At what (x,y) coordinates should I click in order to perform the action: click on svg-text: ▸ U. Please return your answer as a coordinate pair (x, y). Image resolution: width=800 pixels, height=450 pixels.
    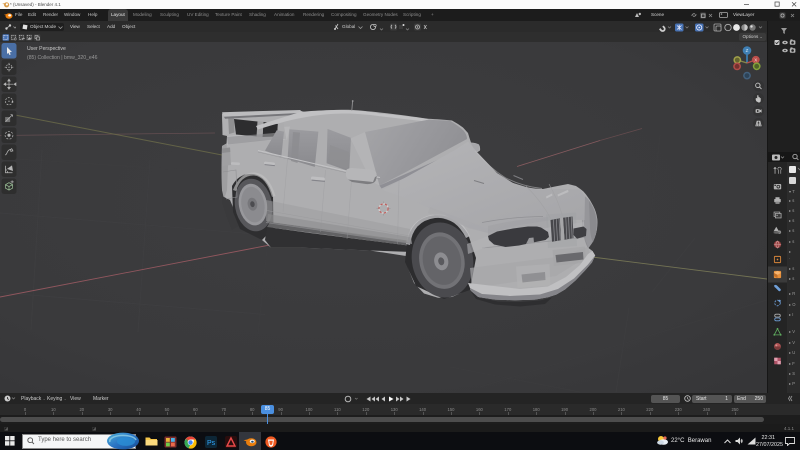
    Looking at the image, I should click on (792, 352).